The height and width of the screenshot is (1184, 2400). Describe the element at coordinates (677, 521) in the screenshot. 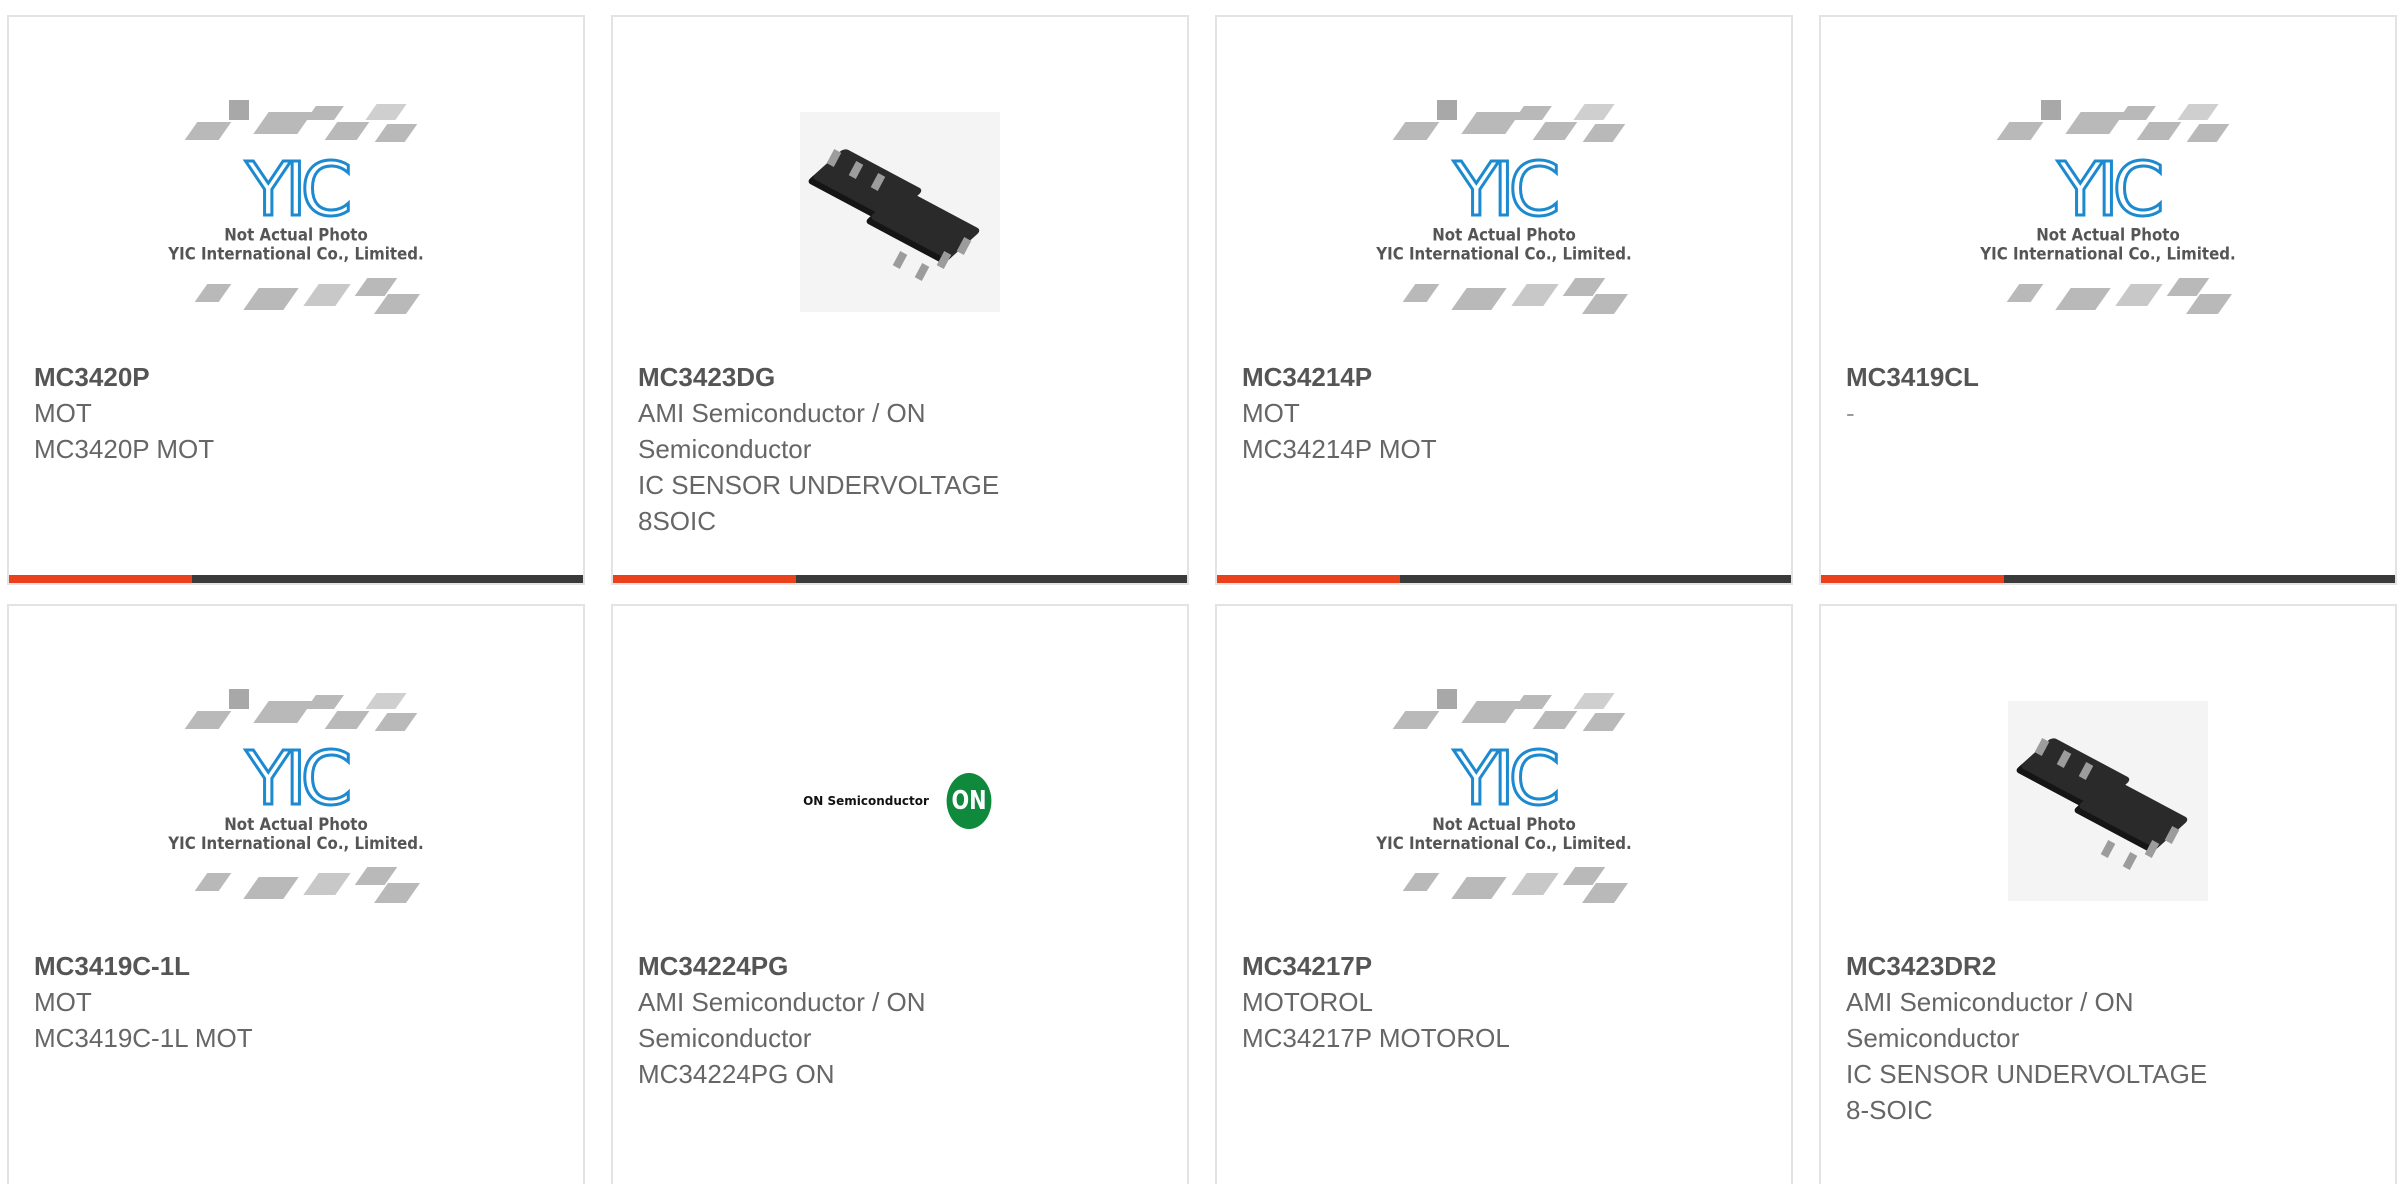

I see `description: 8SOIC` at that location.